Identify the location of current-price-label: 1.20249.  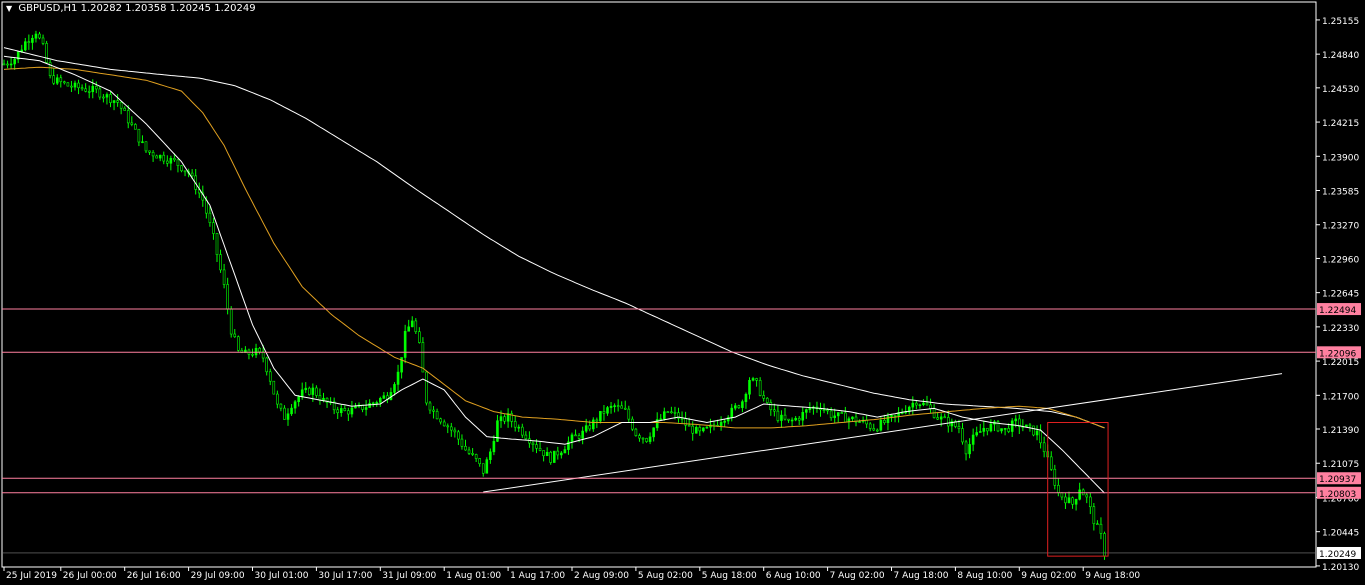
(1337, 555).